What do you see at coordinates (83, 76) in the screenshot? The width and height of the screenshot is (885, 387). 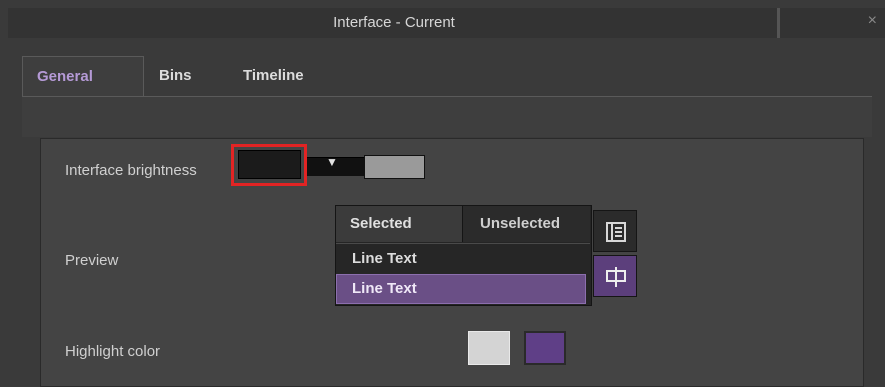 I see `tab-general: General` at bounding box center [83, 76].